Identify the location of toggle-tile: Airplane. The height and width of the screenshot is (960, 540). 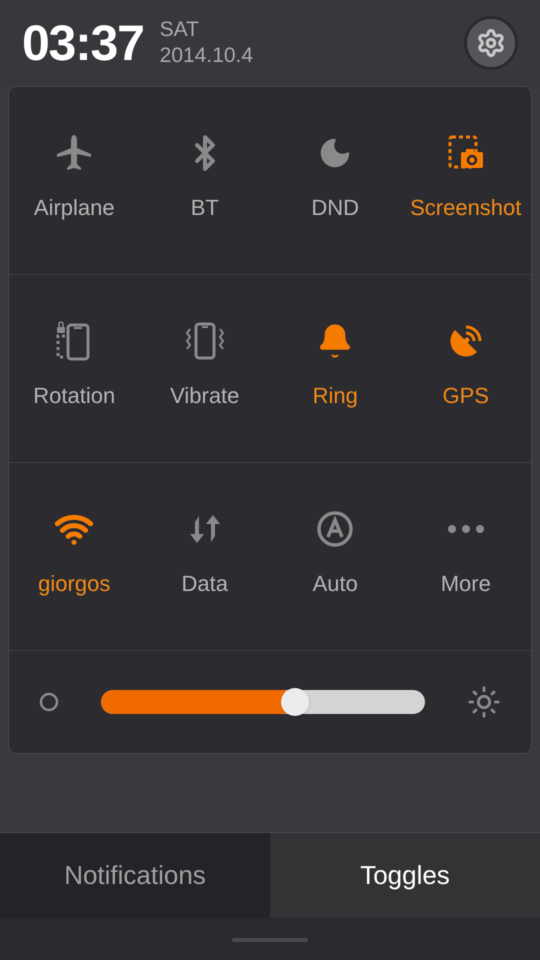
(74, 180).